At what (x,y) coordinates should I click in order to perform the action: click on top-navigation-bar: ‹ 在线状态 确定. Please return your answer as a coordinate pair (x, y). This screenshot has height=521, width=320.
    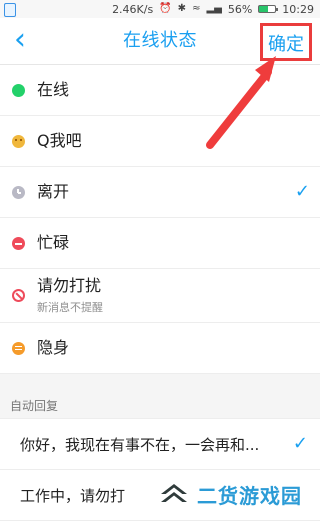
    Looking at the image, I should click on (160, 41).